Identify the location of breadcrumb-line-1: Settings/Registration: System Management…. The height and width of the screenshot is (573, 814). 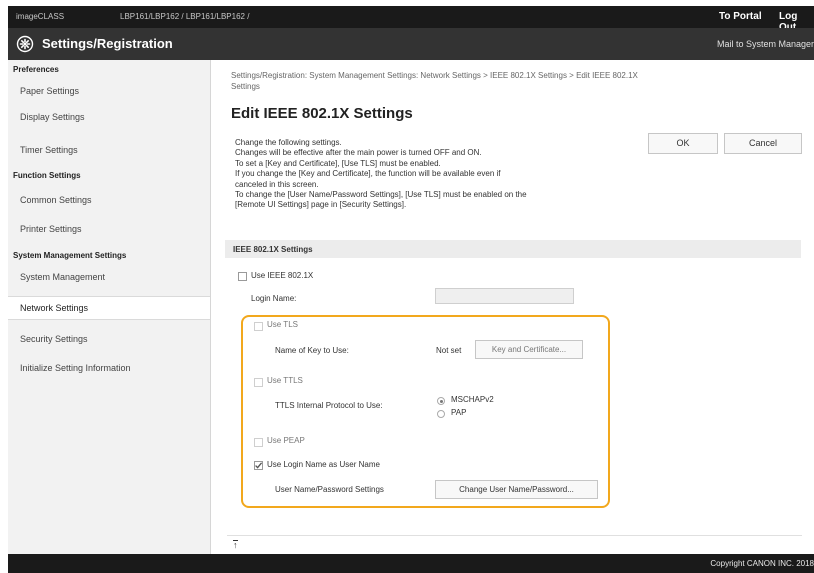
(434, 75).